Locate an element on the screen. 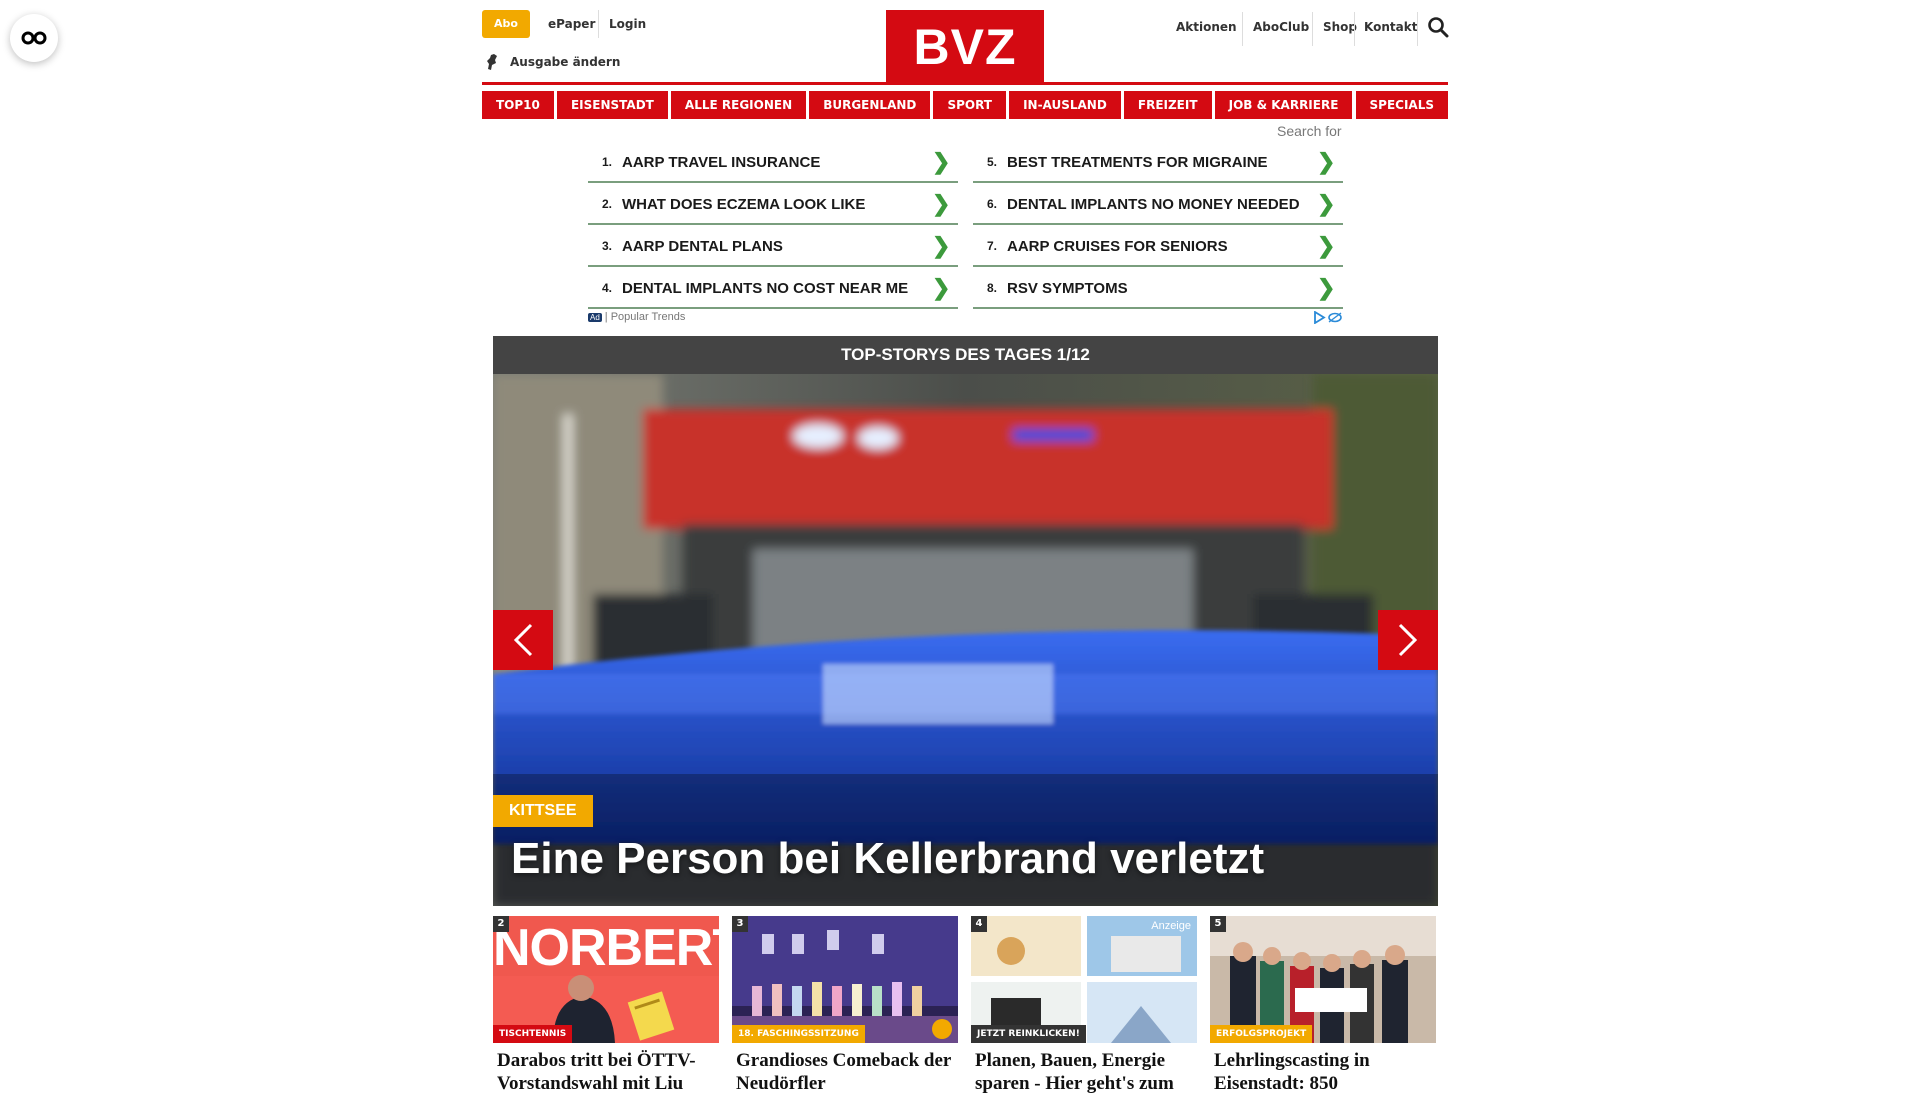 This screenshot has width=1920, height=1095. sponsored-label: Anzeige is located at coordinates (1171, 926).